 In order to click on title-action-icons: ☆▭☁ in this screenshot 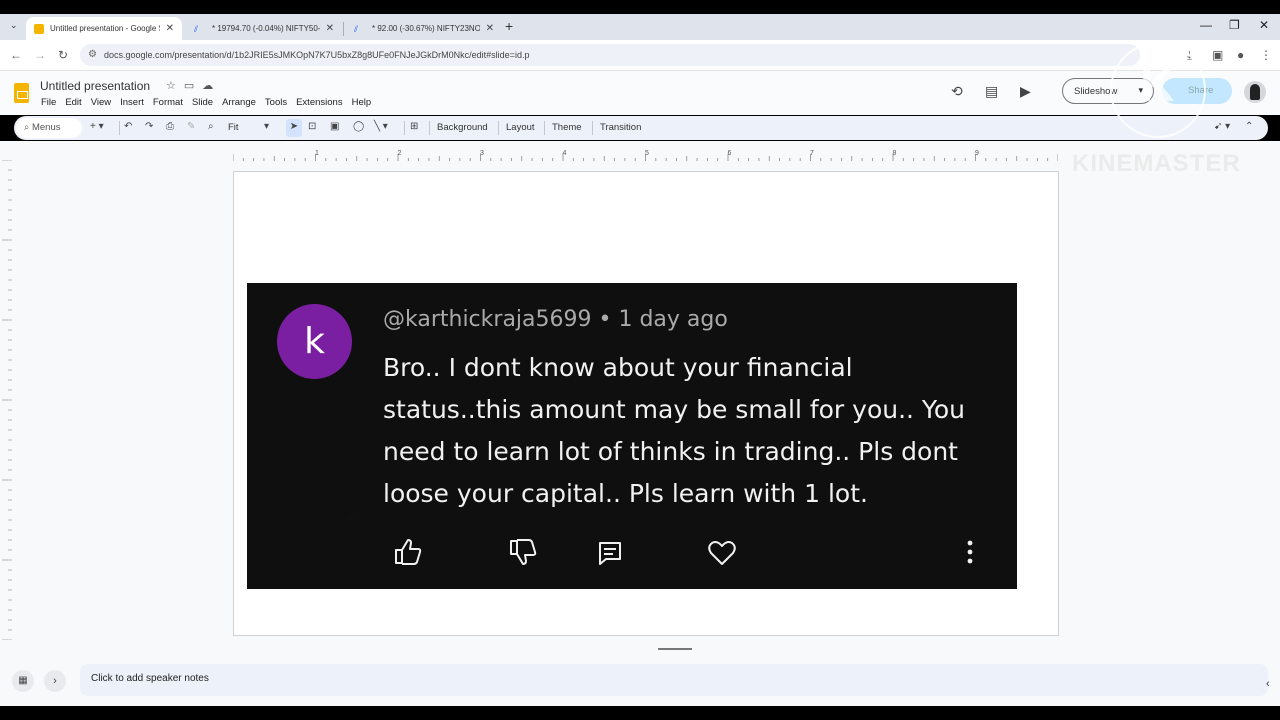, I will do `click(193, 85)`.